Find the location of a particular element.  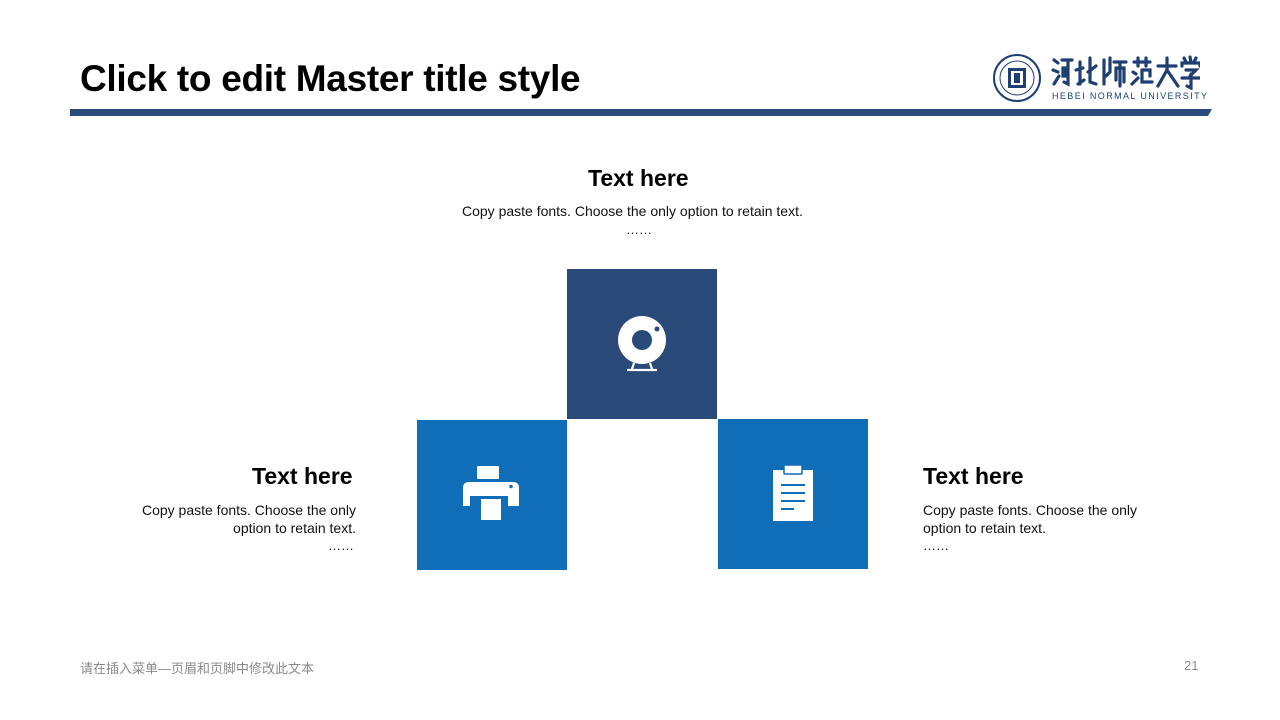

webcam-tile is located at coordinates (642, 344).